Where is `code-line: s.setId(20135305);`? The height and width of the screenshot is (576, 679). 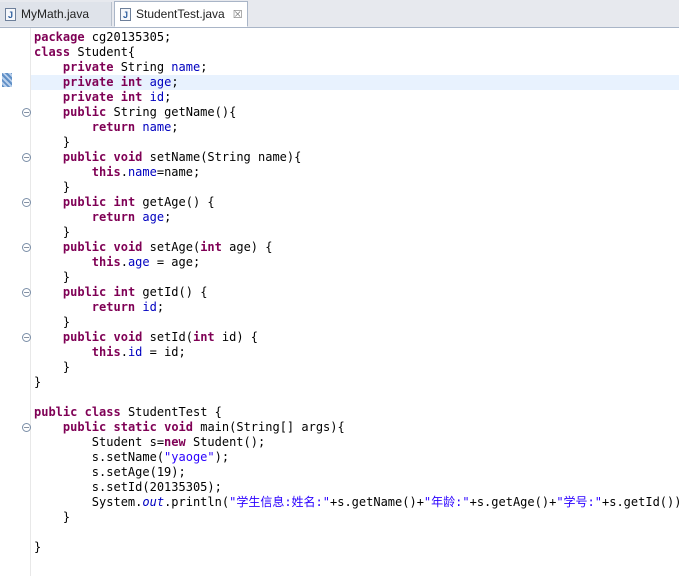
code-line: s.setId(20135305); is located at coordinates (128, 487).